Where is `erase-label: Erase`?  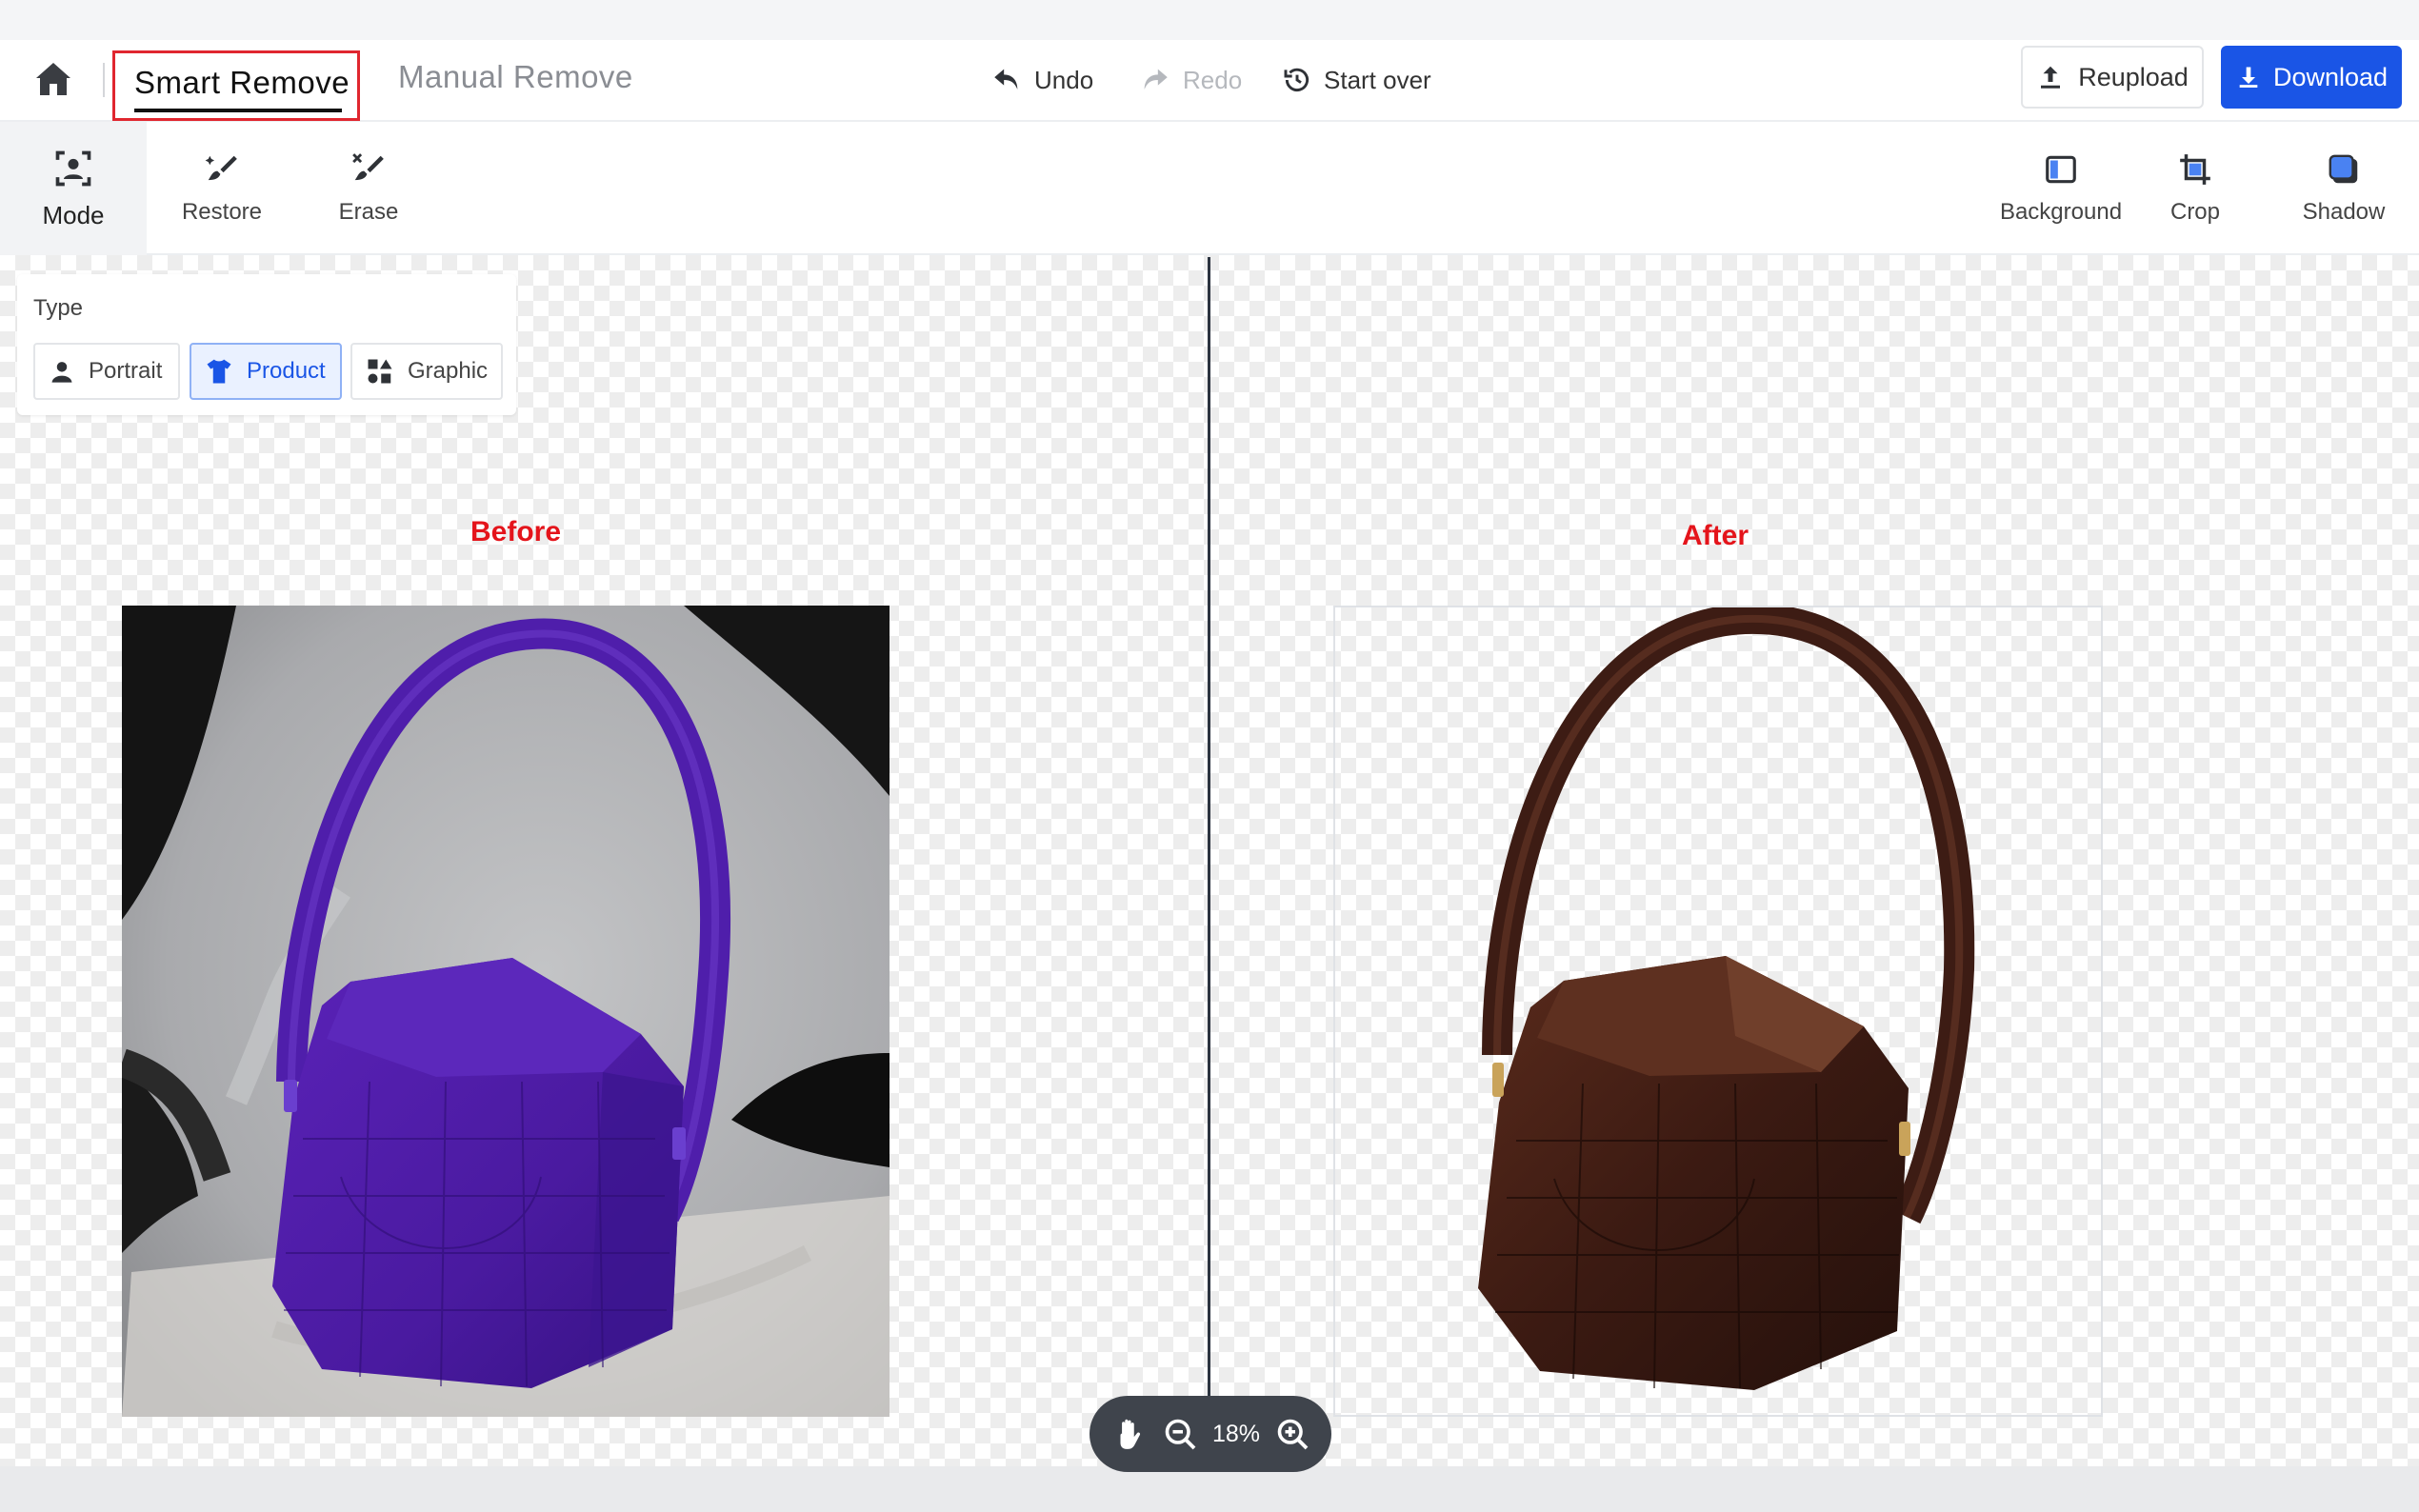 erase-label: Erase is located at coordinates (368, 212).